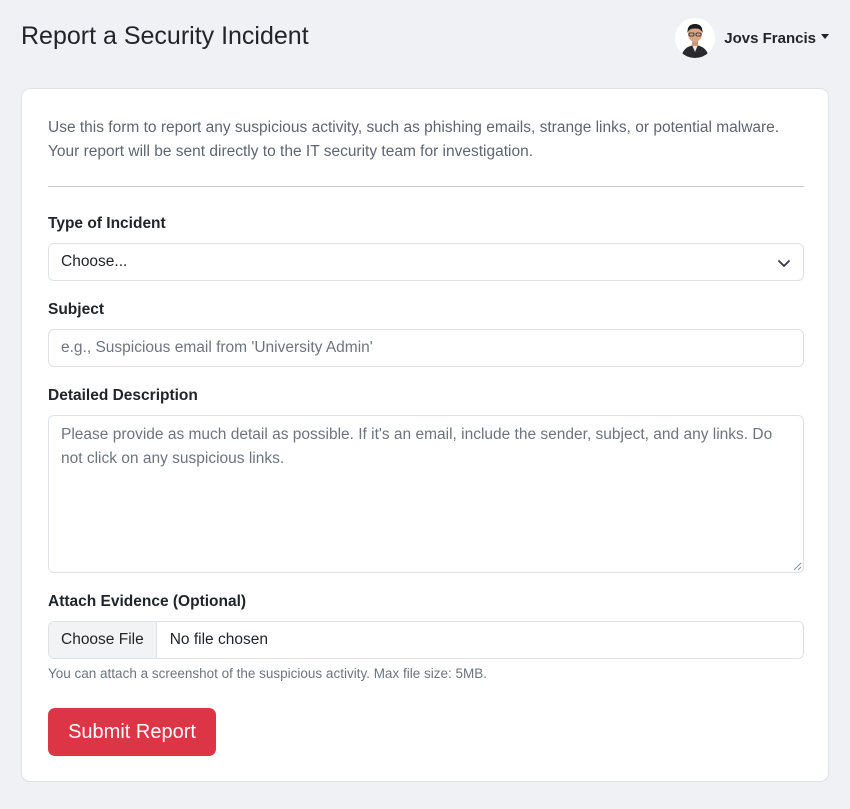 The height and width of the screenshot is (809, 850). I want to click on file-status: No file chosen, so click(218, 639).